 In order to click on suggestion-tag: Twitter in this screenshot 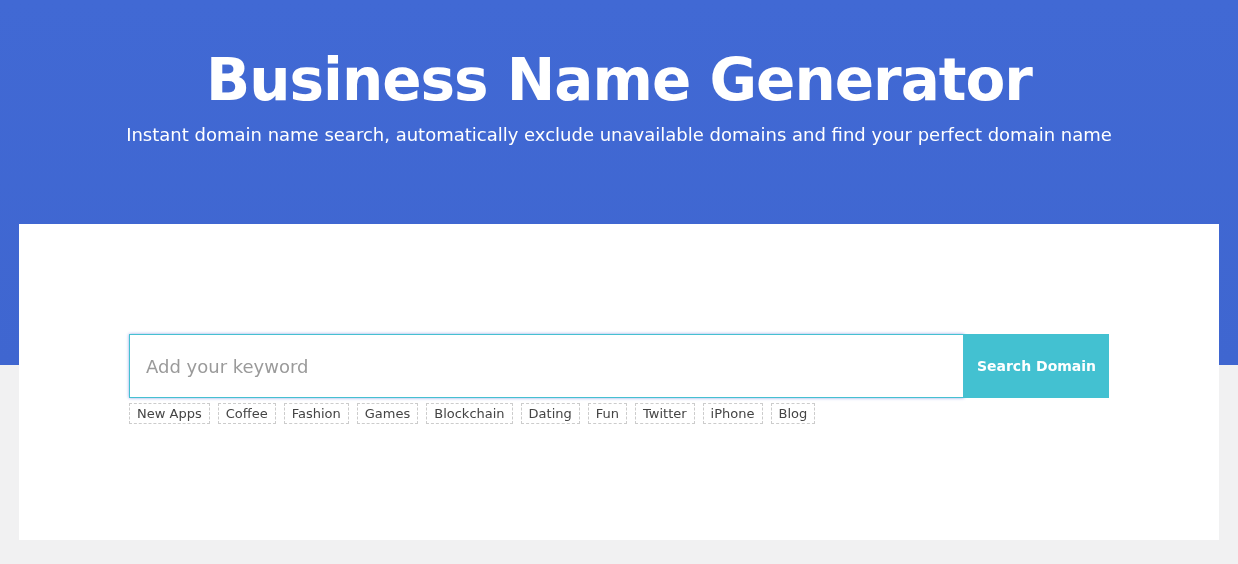, I will do `click(665, 413)`.